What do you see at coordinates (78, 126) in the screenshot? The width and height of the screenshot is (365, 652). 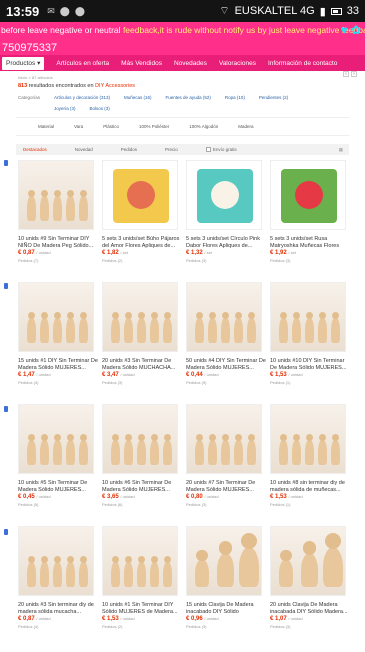 I see `attr-option: Vara` at bounding box center [78, 126].